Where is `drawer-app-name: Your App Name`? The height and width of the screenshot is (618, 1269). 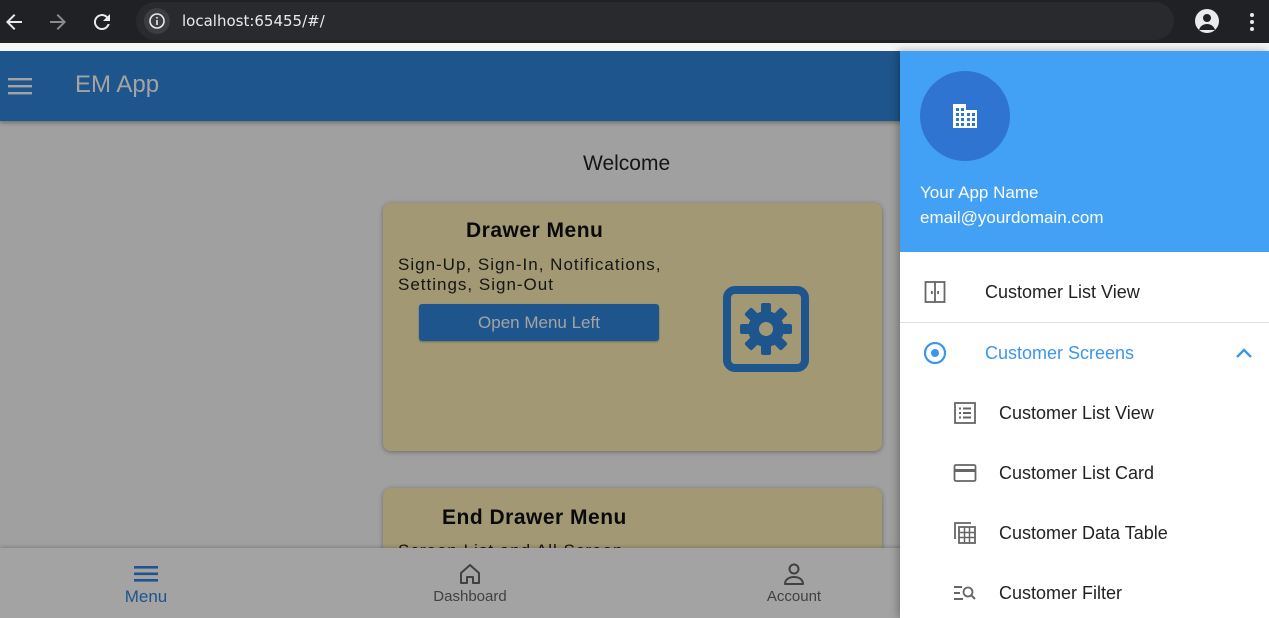 drawer-app-name: Your App Name is located at coordinates (979, 192).